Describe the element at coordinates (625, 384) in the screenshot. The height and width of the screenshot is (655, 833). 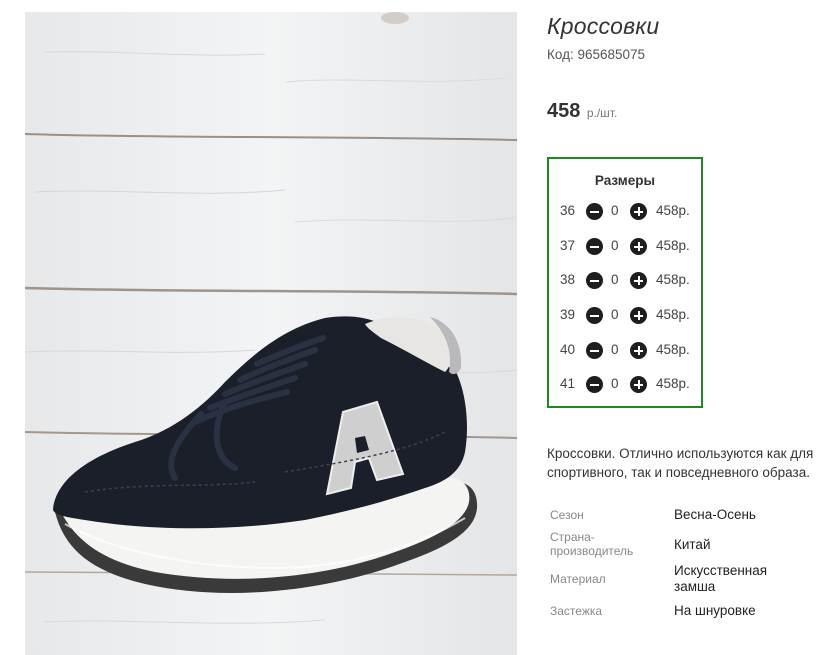
I see `size-row-41: 41 0 458р.` at that location.